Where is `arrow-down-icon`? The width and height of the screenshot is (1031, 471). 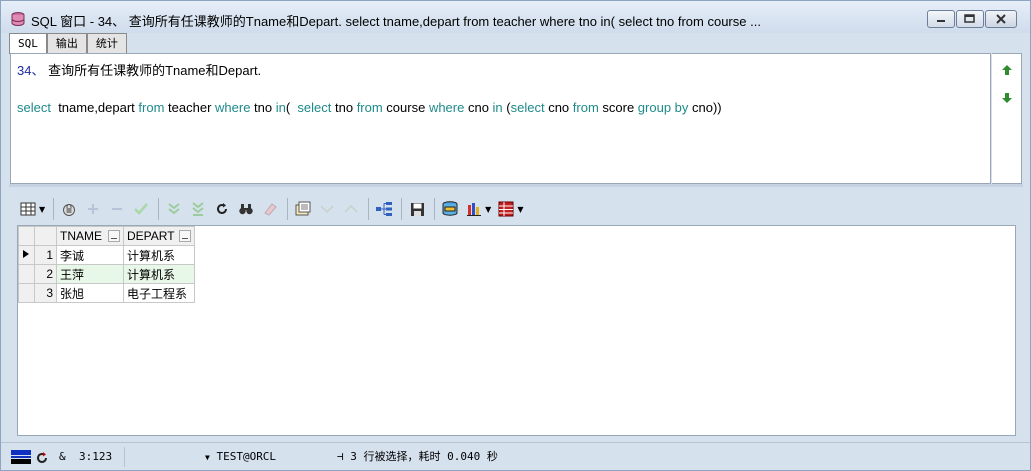 arrow-down-icon is located at coordinates (1007, 98).